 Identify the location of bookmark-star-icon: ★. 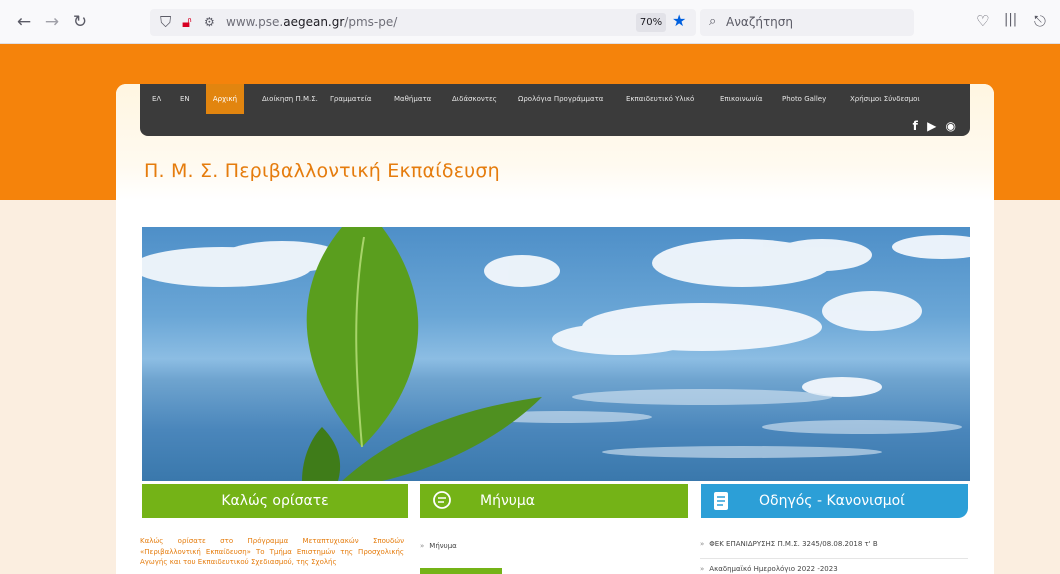
(679, 20).